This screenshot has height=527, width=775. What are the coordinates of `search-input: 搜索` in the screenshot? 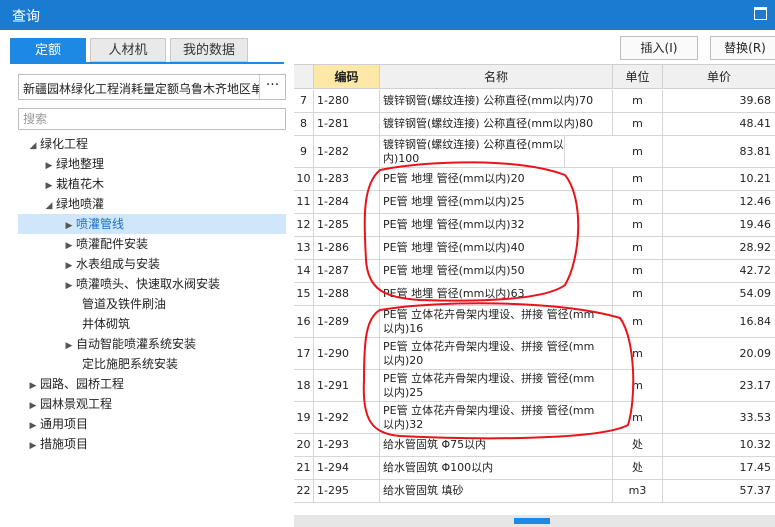 It's located at (152, 119).